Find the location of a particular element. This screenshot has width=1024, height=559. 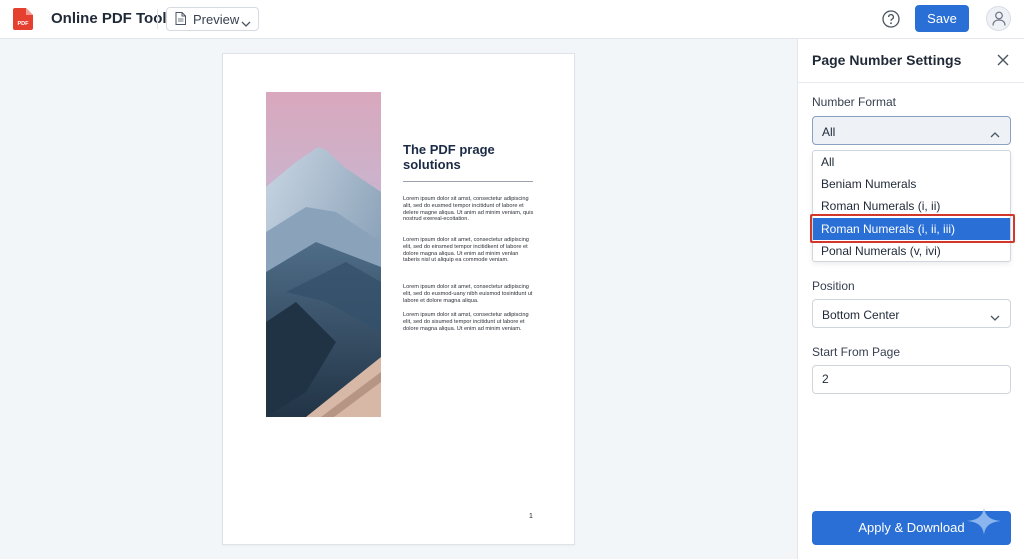

preview-label: Preview is located at coordinates (216, 19).